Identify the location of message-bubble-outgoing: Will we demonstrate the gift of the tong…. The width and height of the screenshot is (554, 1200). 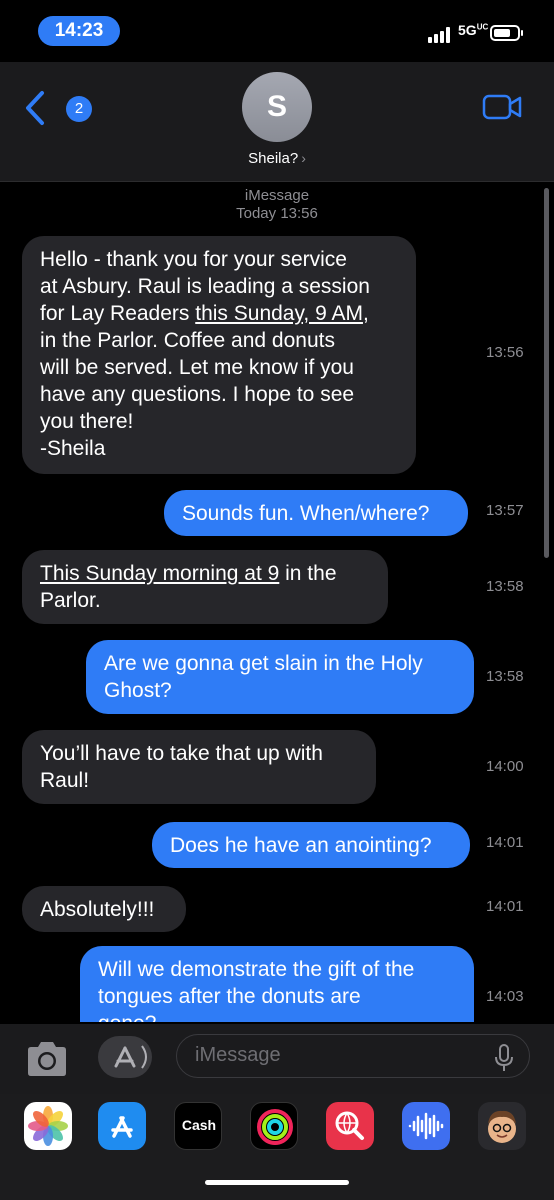
(277, 984).